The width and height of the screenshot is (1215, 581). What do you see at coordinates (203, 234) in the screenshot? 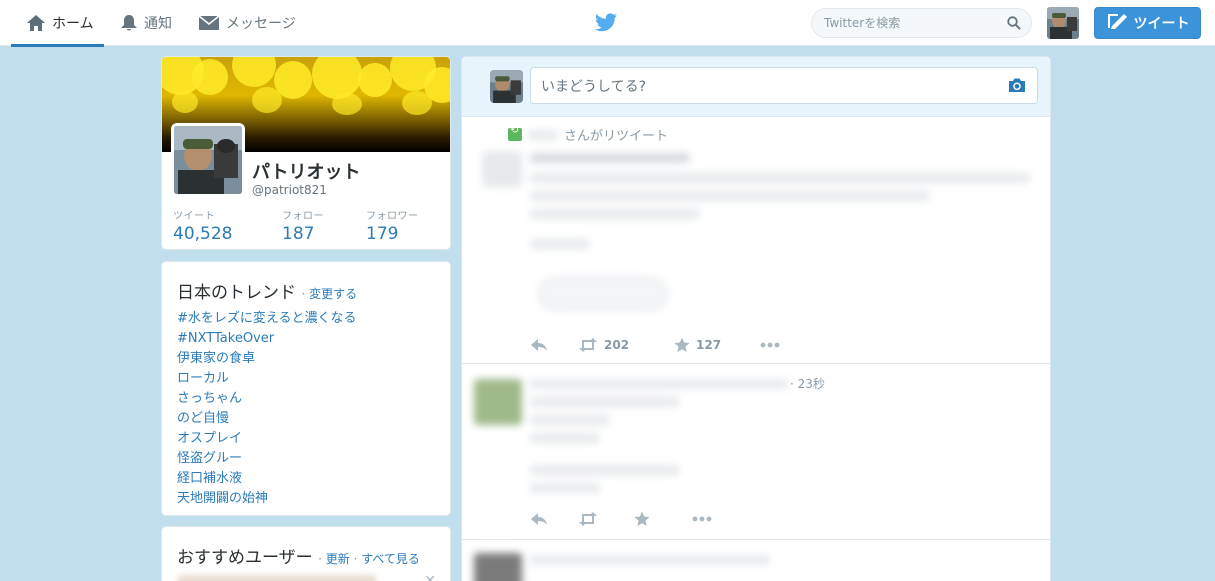
I see `stat-tweets-value: 40,528` at bounding box center [203, 234].